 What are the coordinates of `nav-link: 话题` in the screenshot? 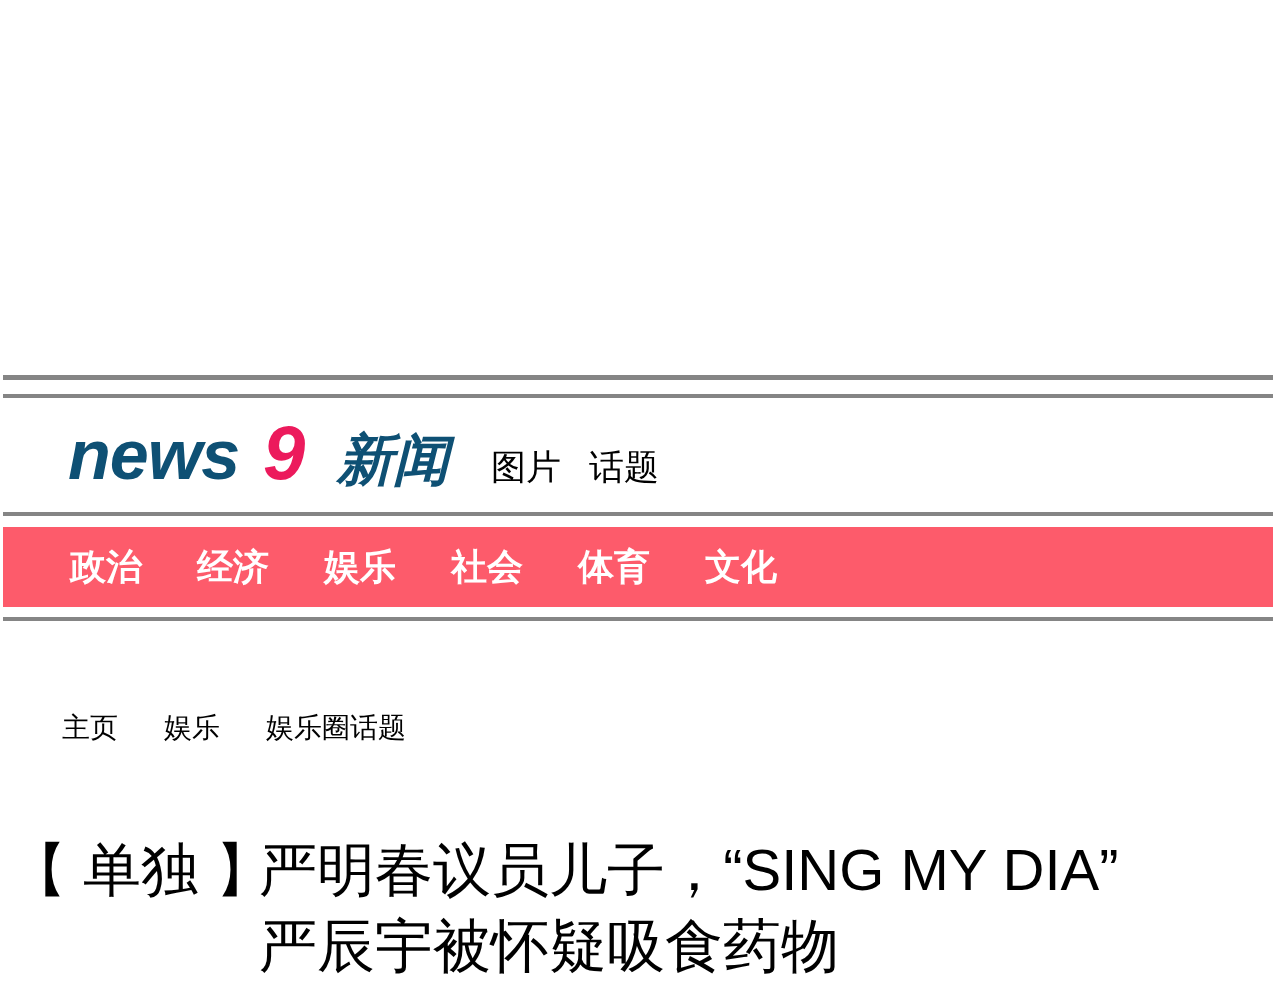 It's located at (624, 467).